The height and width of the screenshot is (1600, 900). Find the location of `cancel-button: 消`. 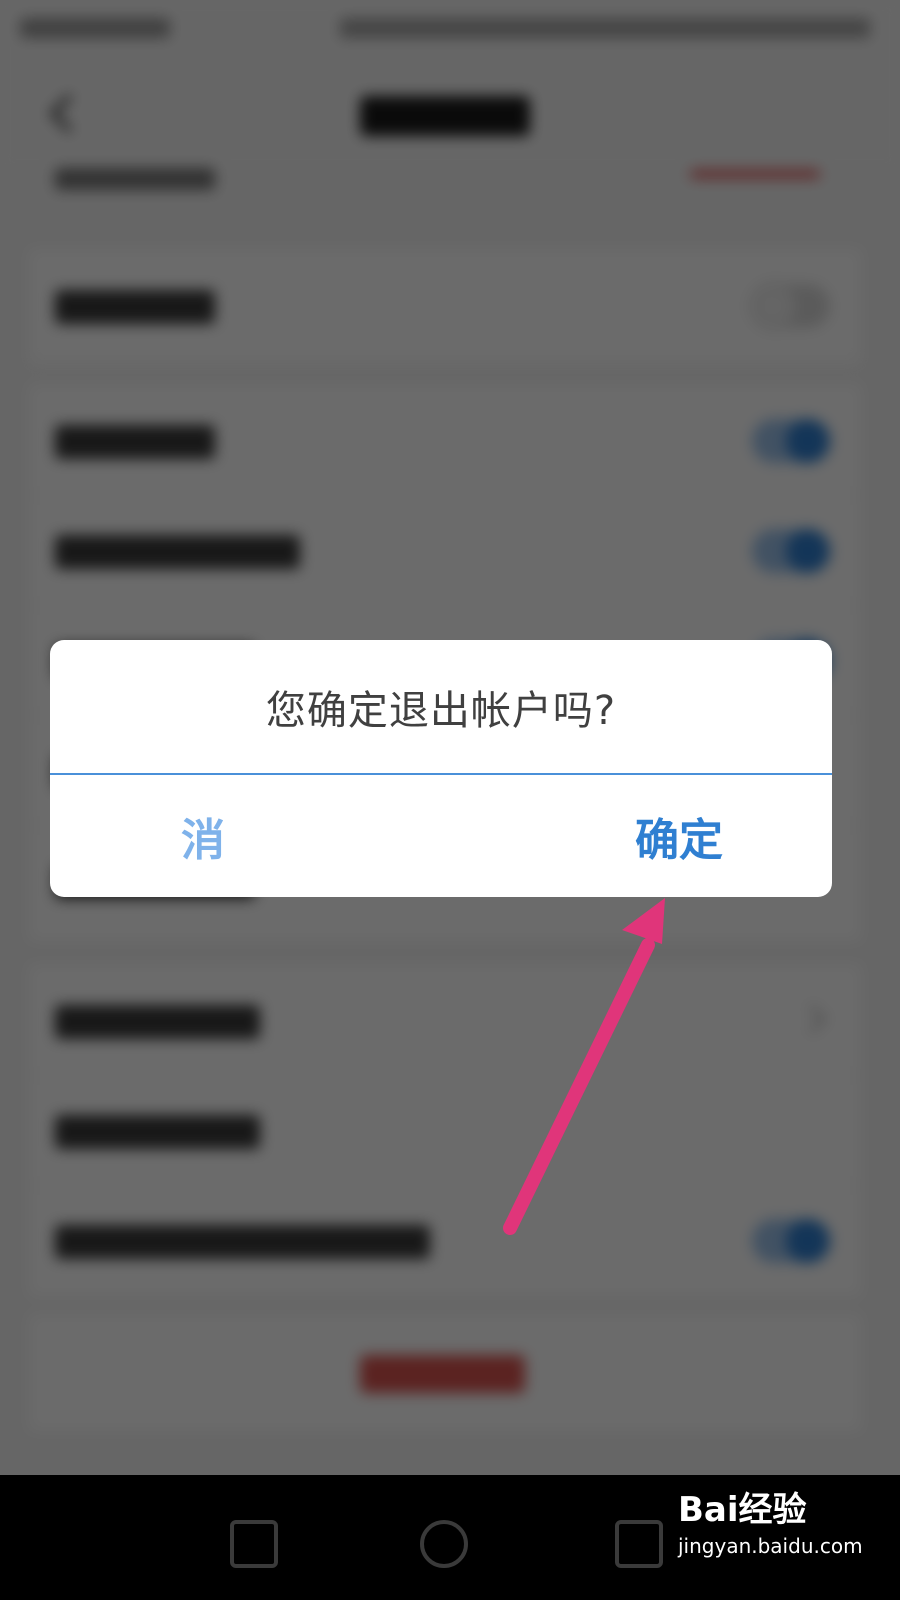

cancel-button: 消 is located at coordinates (223, 836).